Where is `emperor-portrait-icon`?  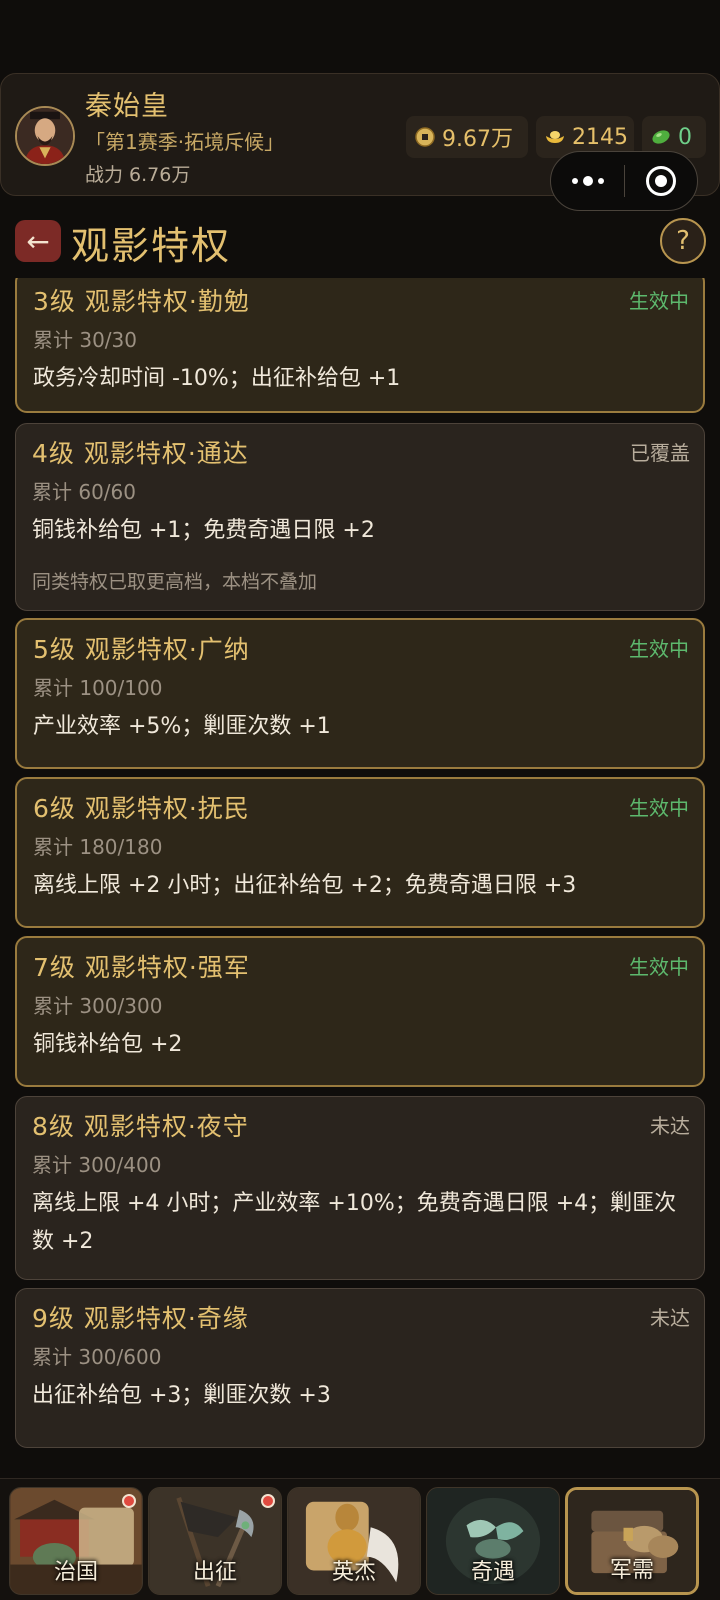 emperor-portrait-icon is located at coordinates (45, 136).